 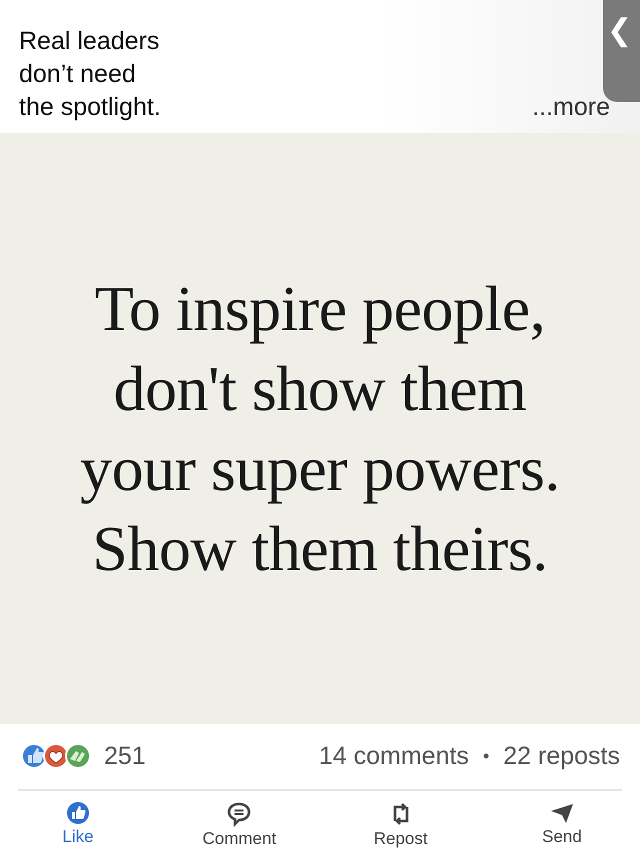 What do you see at coordinates (621, 51) in the screenshot?
I see `collapse-tab: ❮` at bounding box center [621, 51].